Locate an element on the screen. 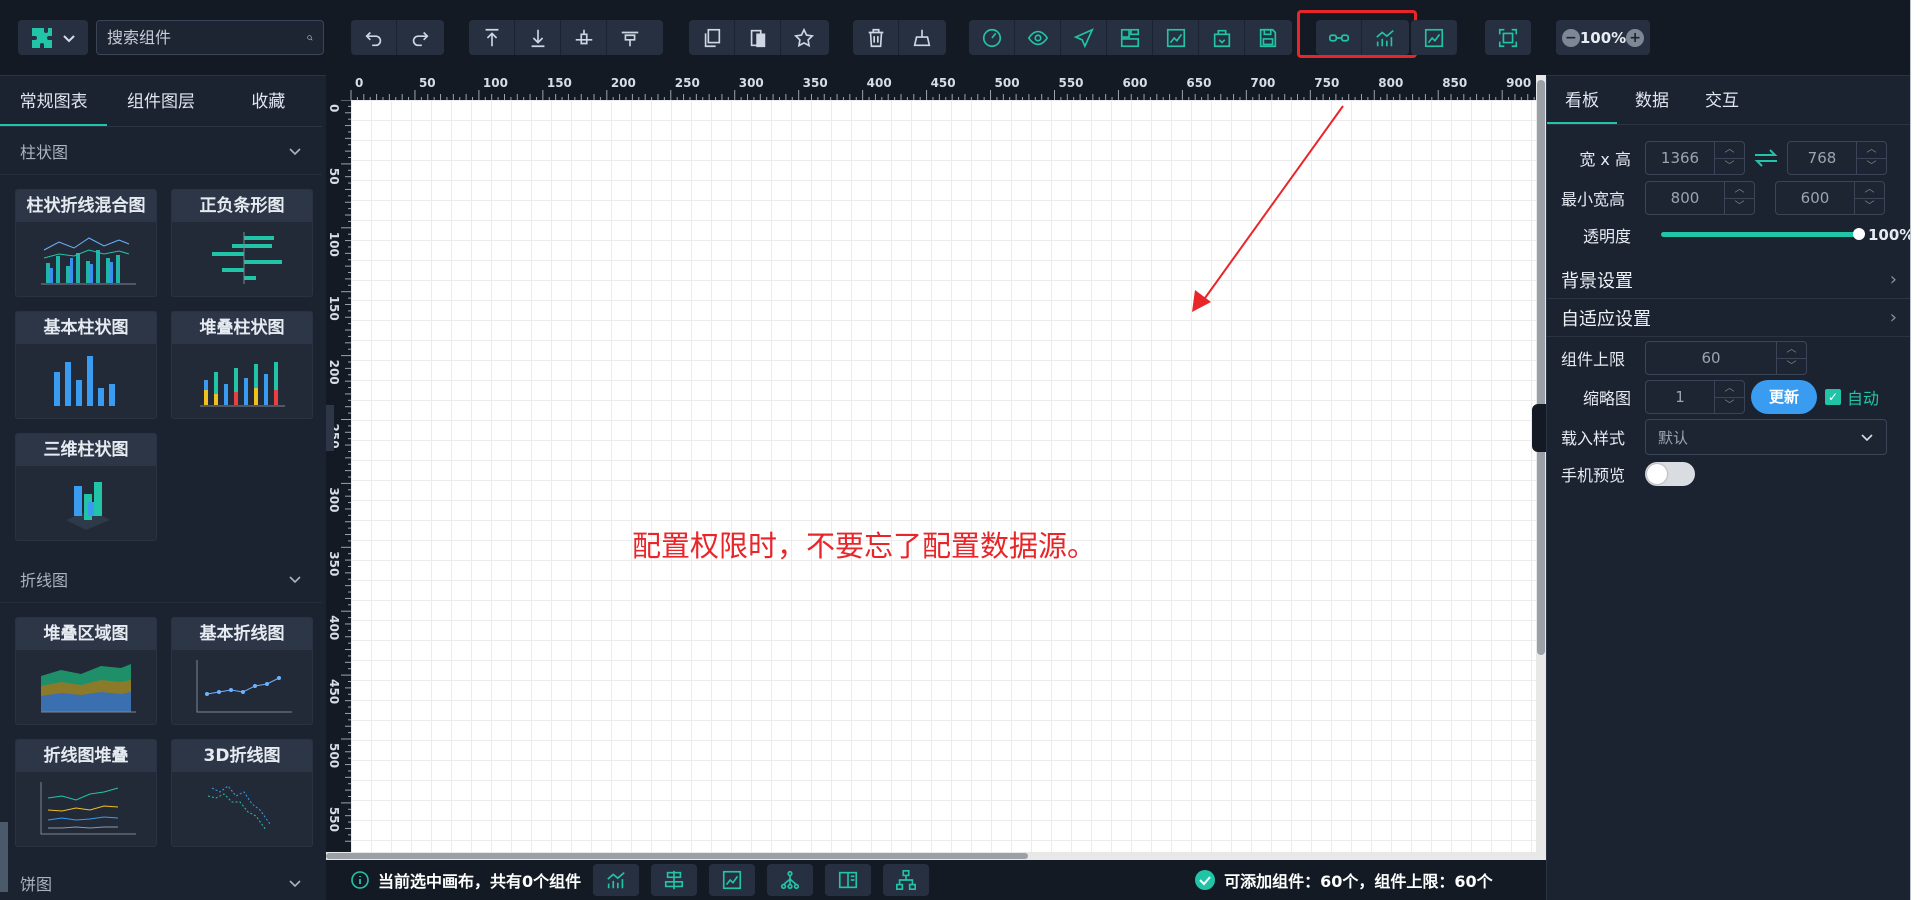 This screenshot has width=1920, height=900. copy-icon is located at coordinates (712, 37).